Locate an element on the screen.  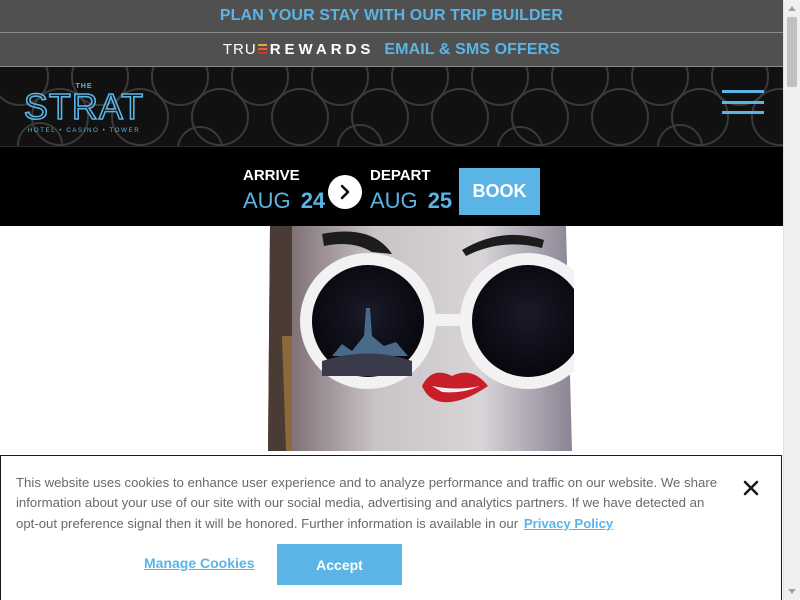
arrive-date: ARRIVE AUG 24 is located at coordinates (284, 190).